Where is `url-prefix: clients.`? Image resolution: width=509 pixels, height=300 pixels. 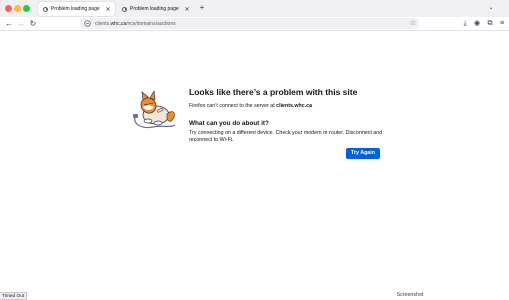 url-prefix: clients. is located at coordinates (103, 23).